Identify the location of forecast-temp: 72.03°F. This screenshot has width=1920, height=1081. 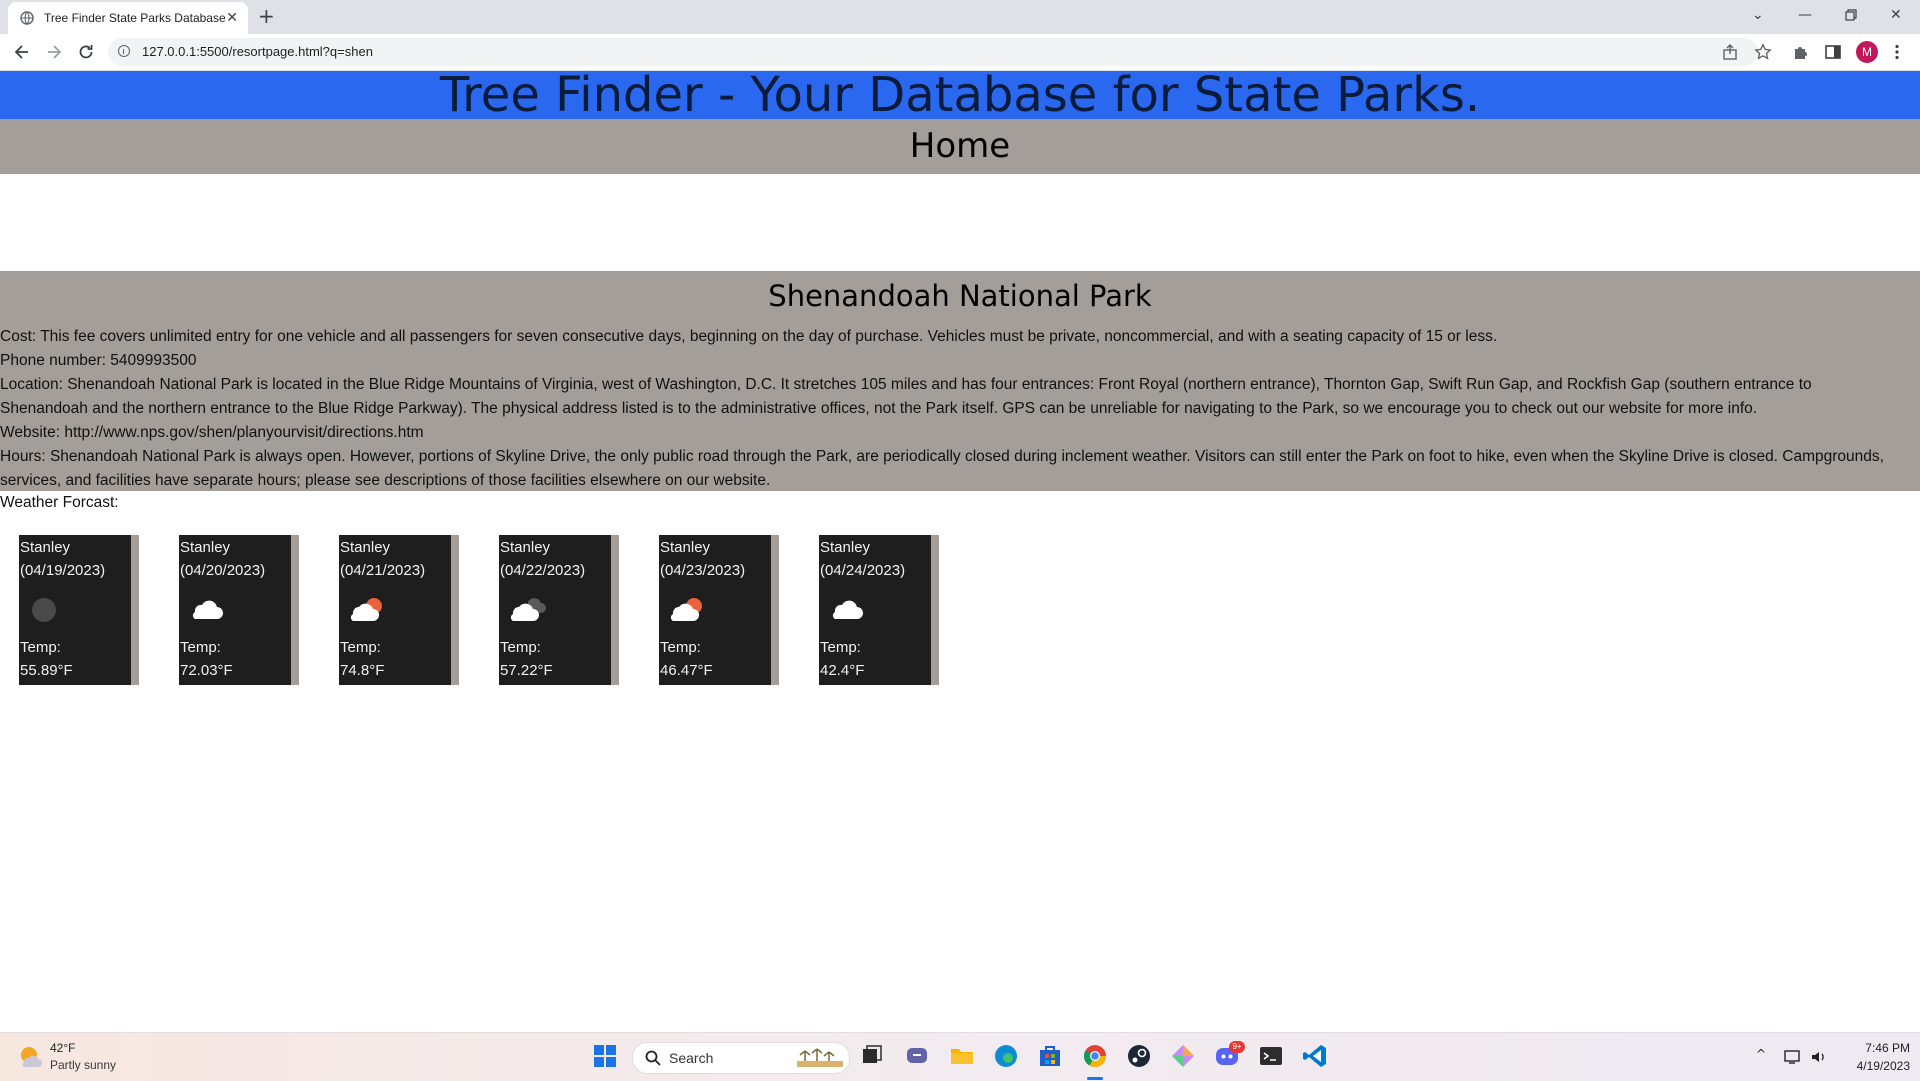
(206, 670).